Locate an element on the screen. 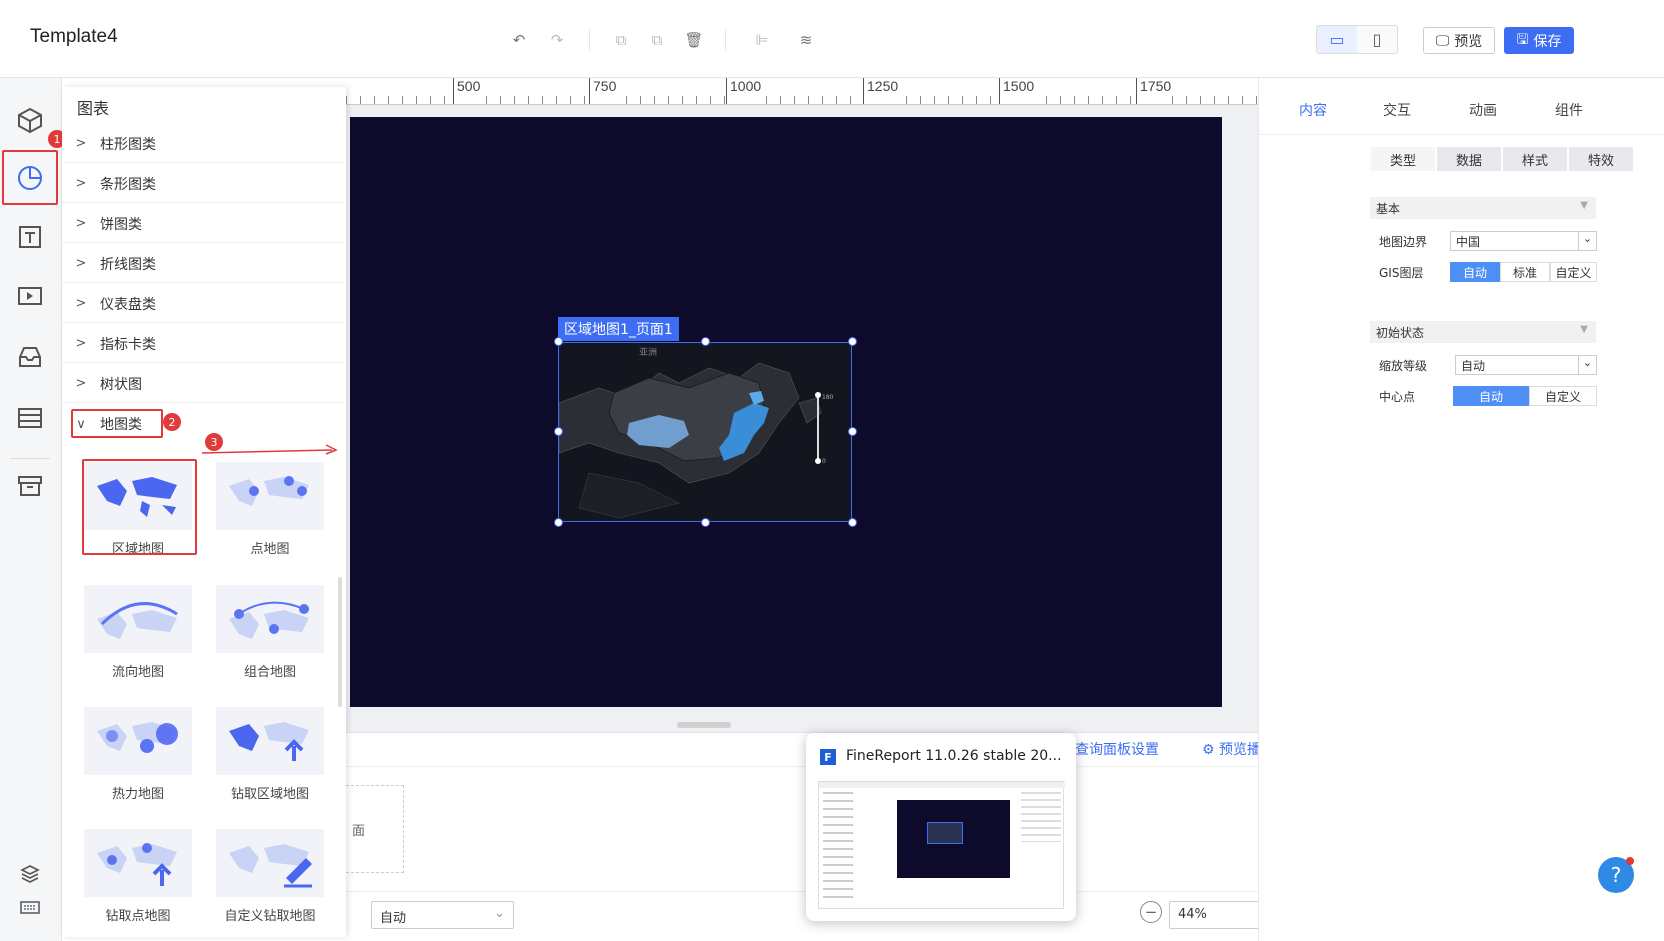 The image size is (1664, 941). section-initial-state: 初始状态 ▼ is located at coordinates (1483, 332).